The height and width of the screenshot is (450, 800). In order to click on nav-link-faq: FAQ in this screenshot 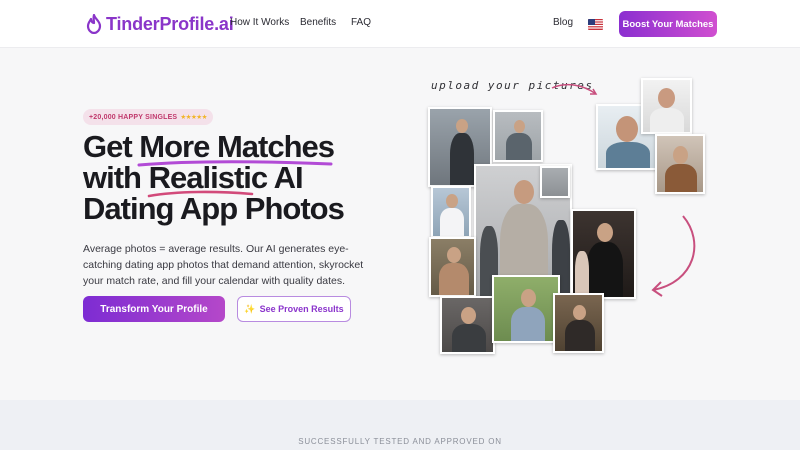, I will do `click(361, 22)`.